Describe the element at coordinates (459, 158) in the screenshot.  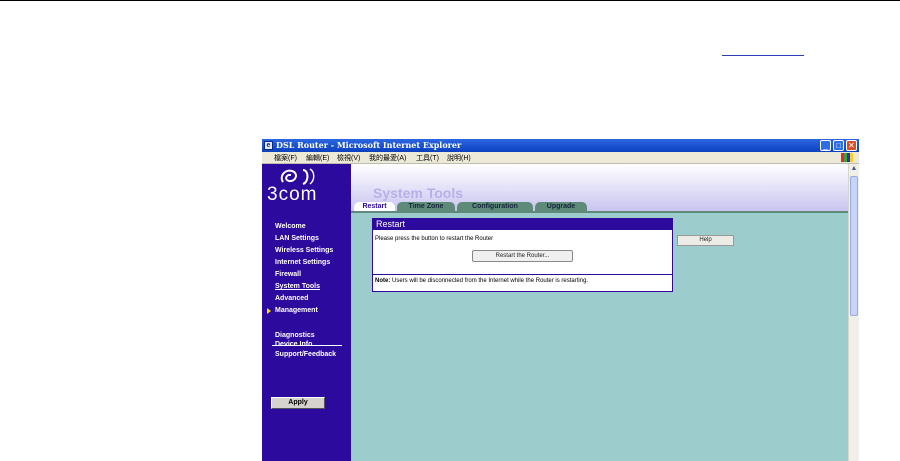
I see `menu-help: 說明(H)` at that location.